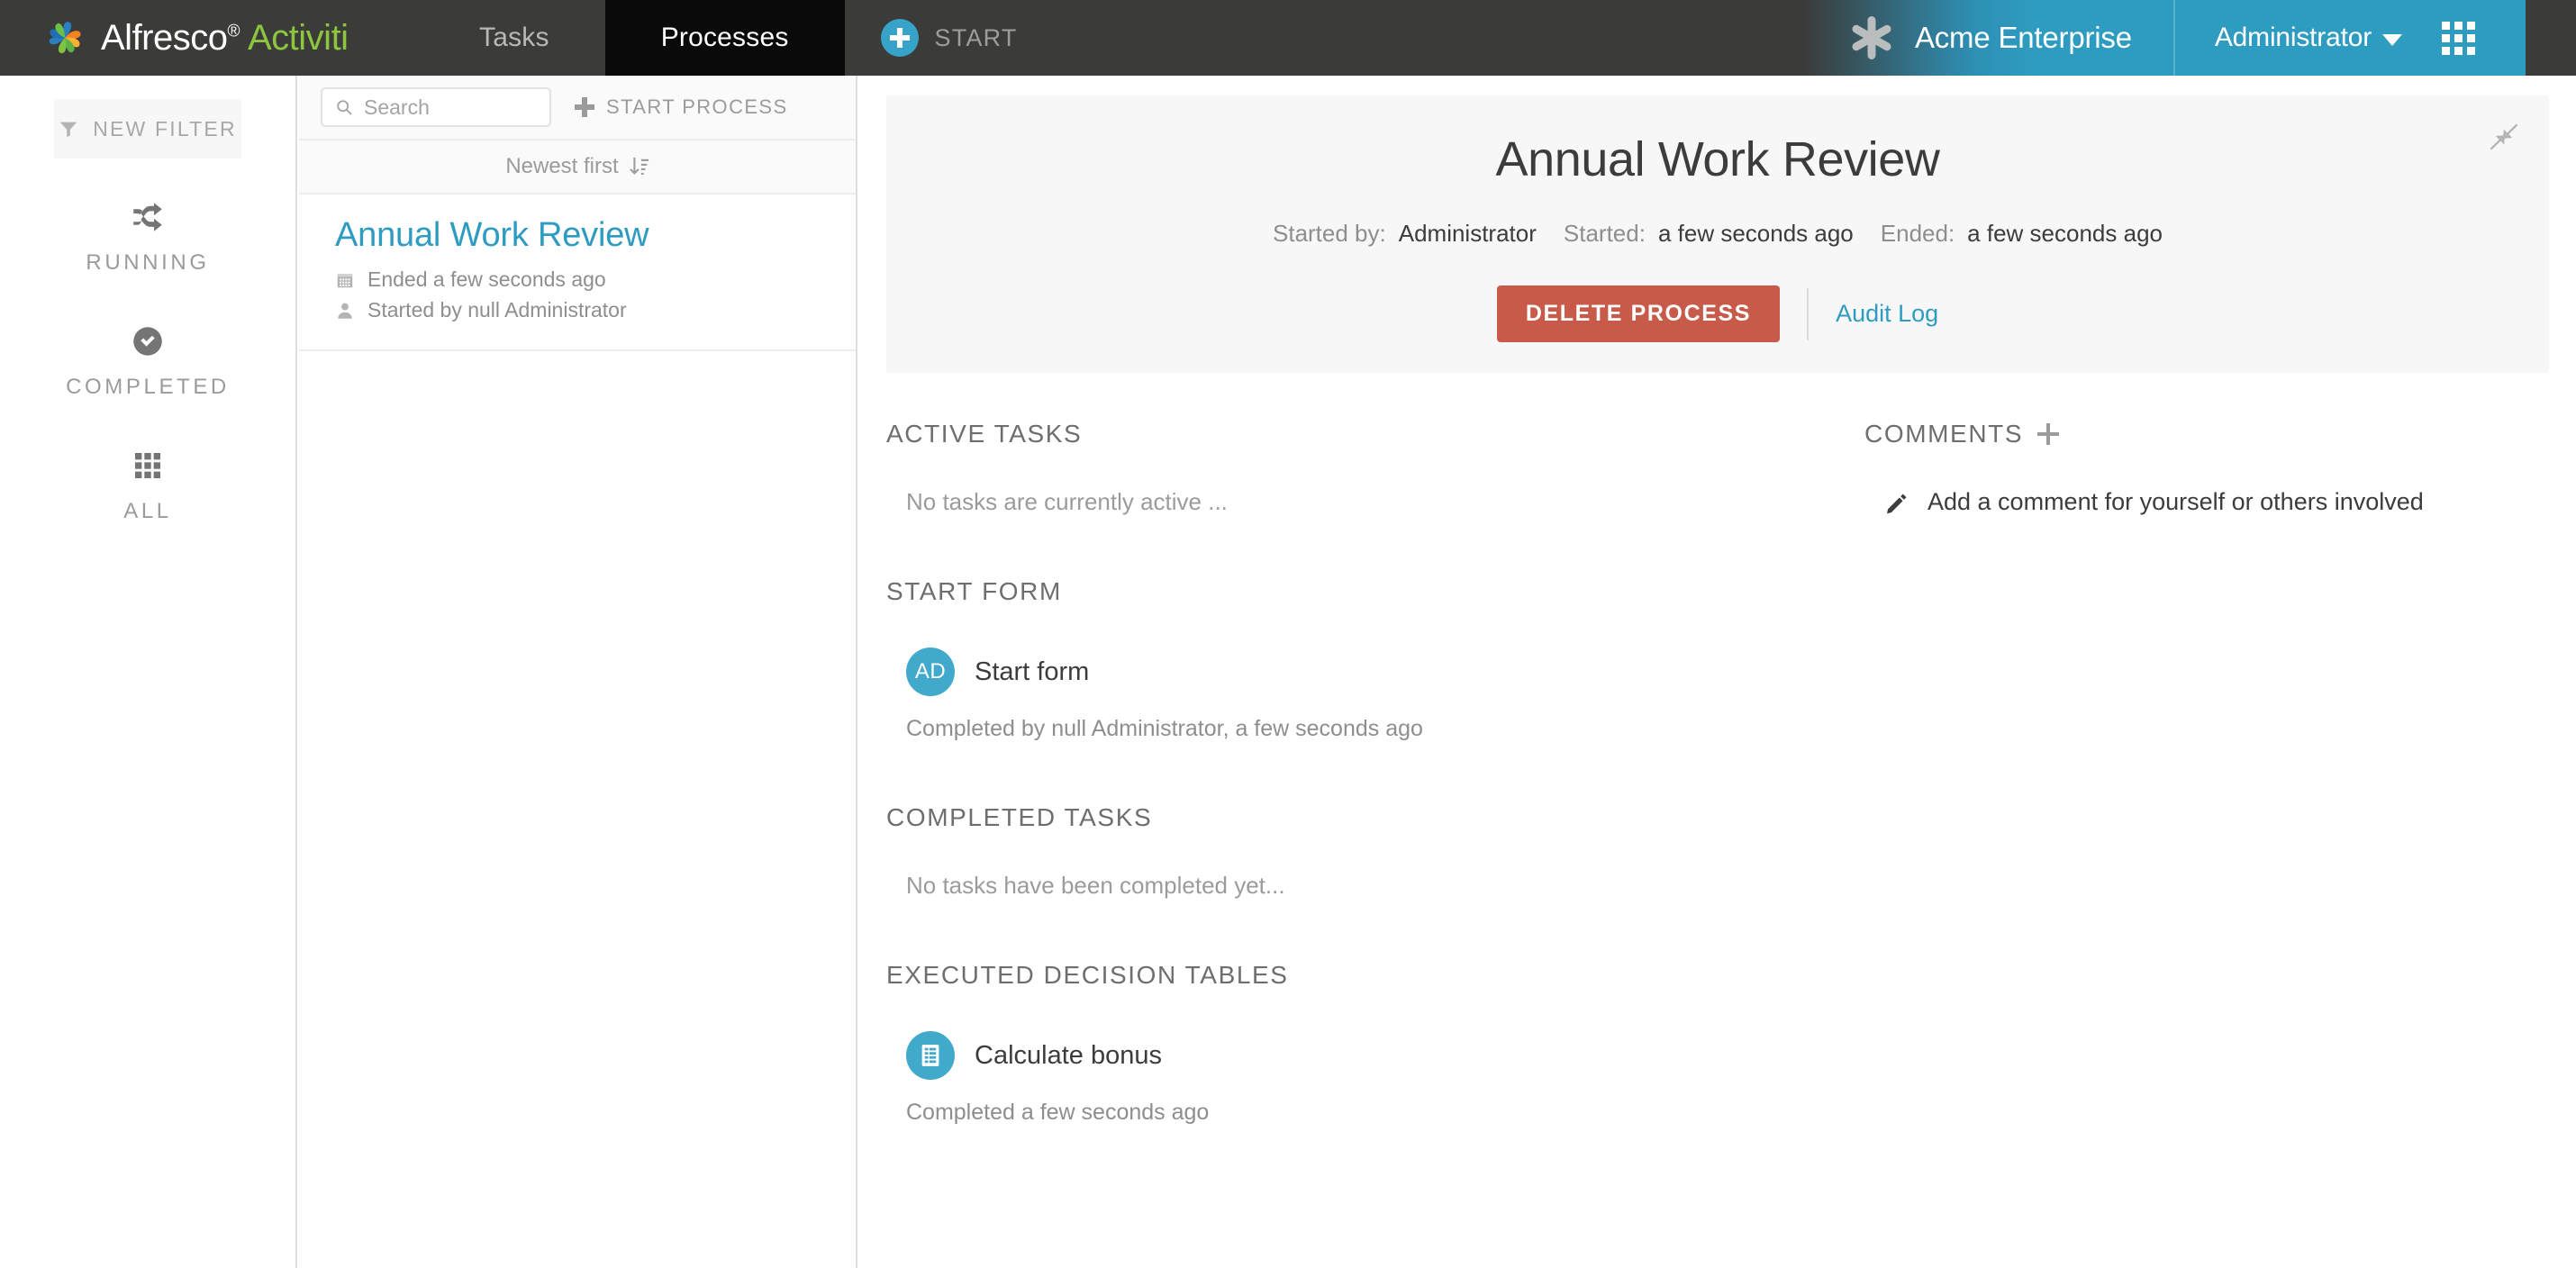  What do you see at coordinates (1808, 313) in the screenshot?
I see `action-divider` at bounding box center [1808, 313].